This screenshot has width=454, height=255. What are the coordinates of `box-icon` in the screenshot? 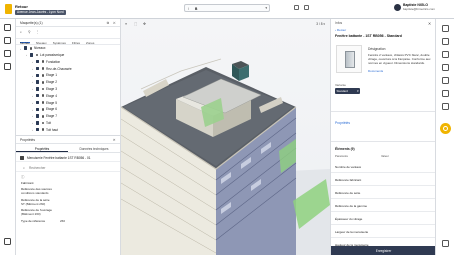 It's located at (7, 53).